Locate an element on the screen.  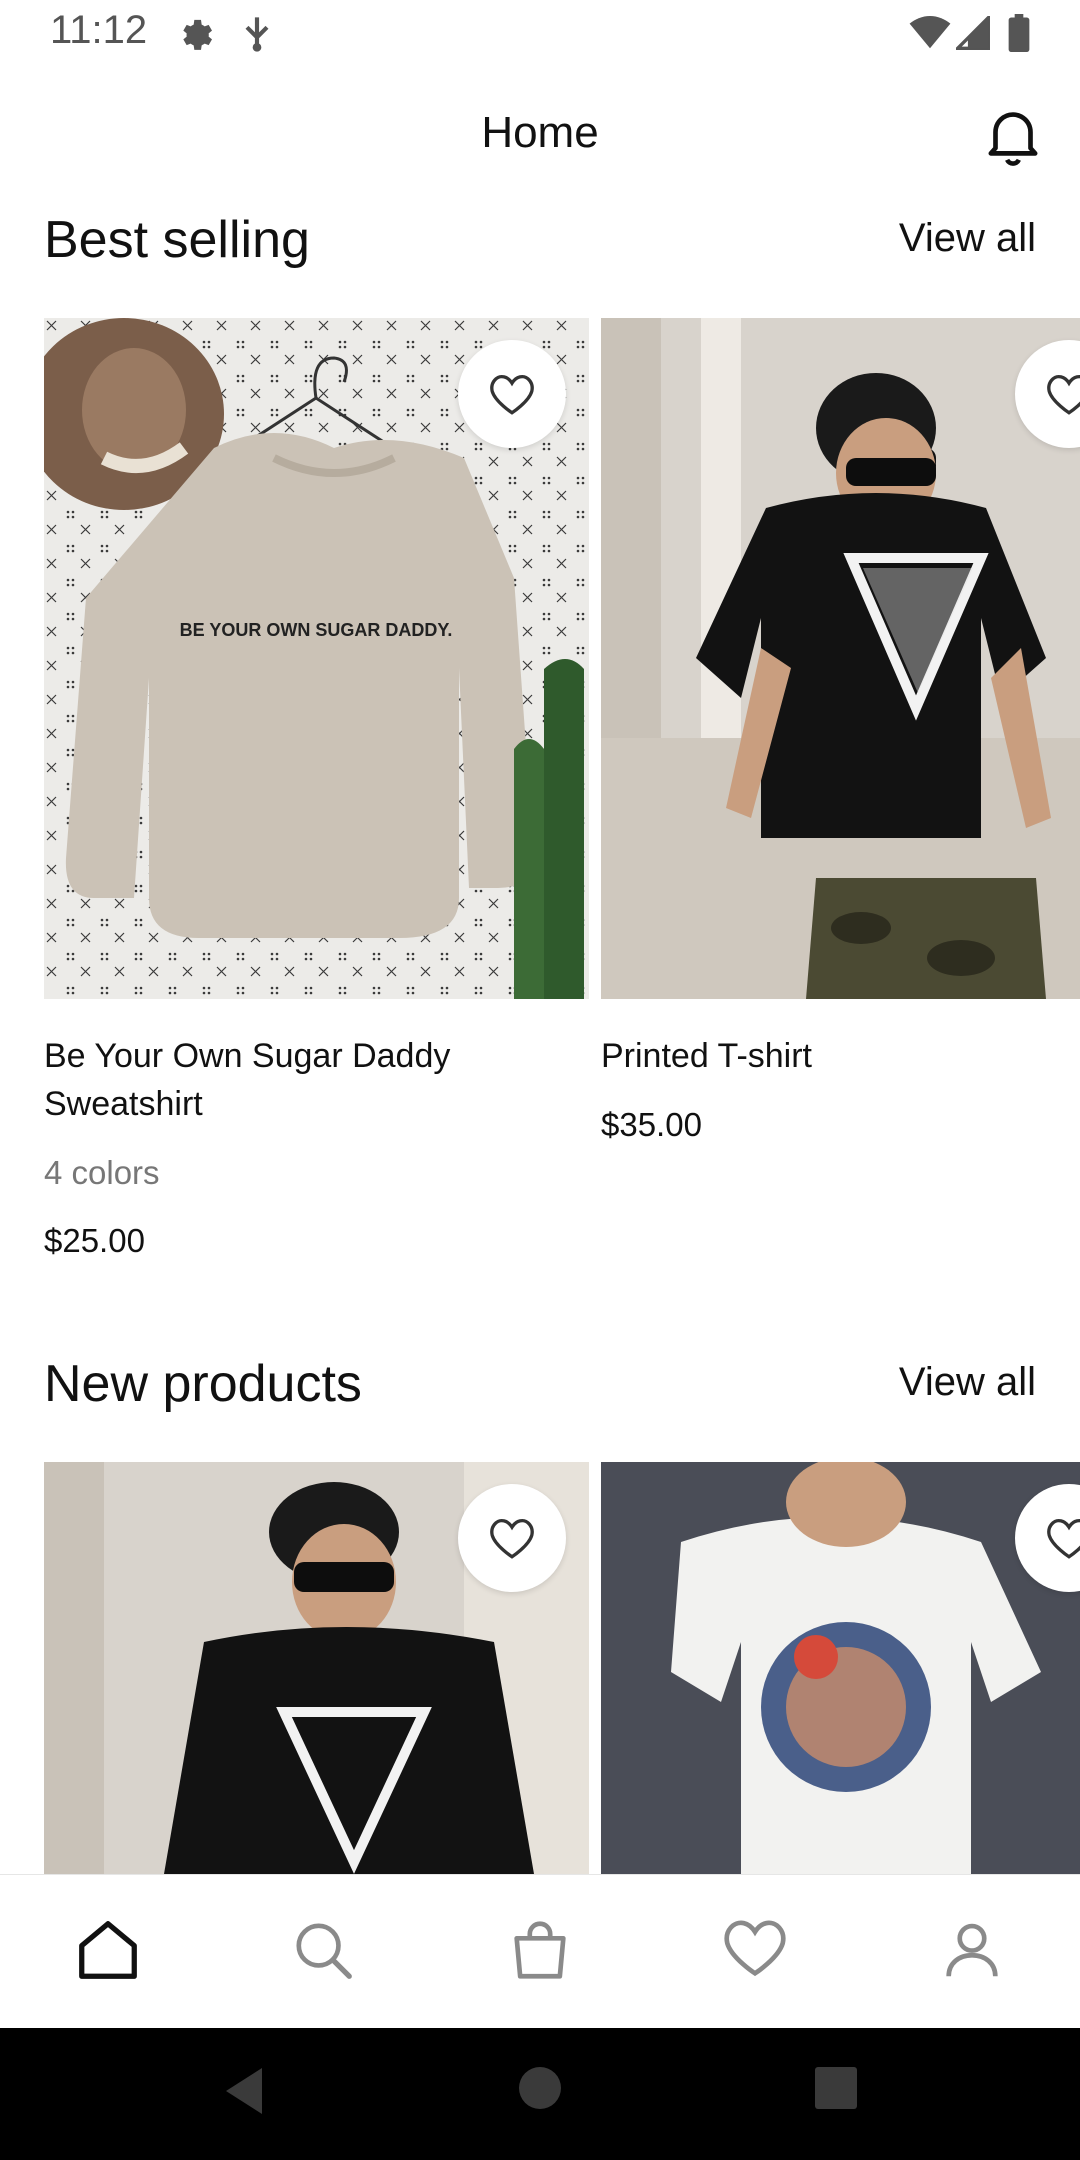
product-price: $25.00 is located at coordinates (94, 1240).